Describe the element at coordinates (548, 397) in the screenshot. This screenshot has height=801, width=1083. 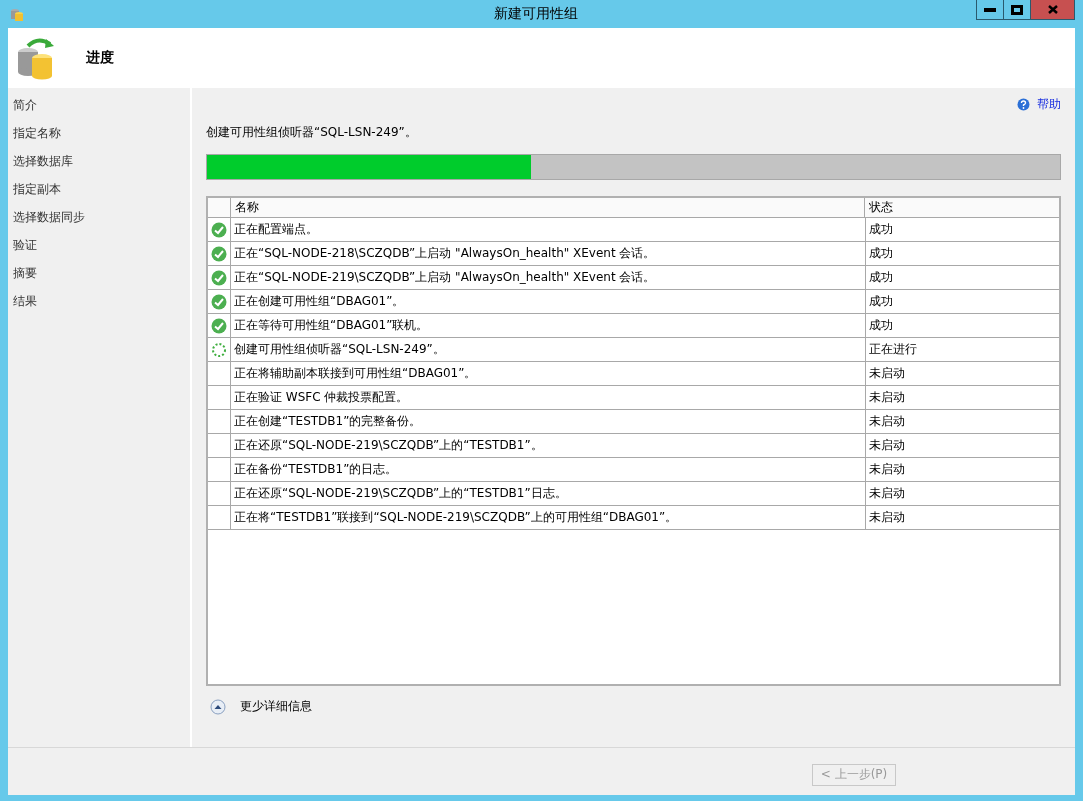
I see `table-cell: 正在验证 WSFC 仲裁投票配置。` at that location.